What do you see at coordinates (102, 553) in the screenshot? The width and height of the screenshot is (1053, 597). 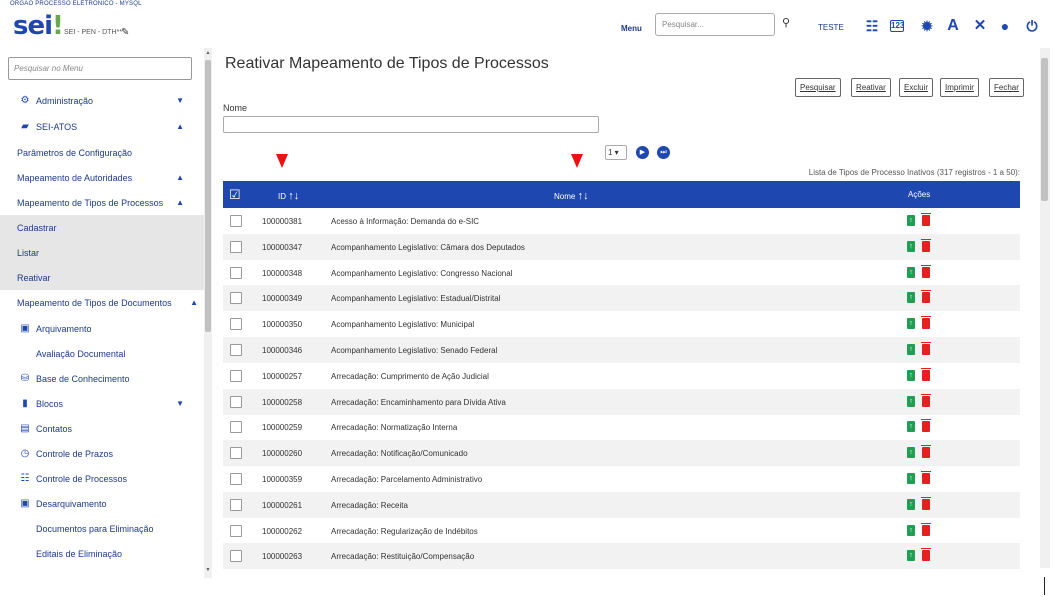 I see `sidebar-item: Editais de Eliminação` at bounding box center [102, 553].